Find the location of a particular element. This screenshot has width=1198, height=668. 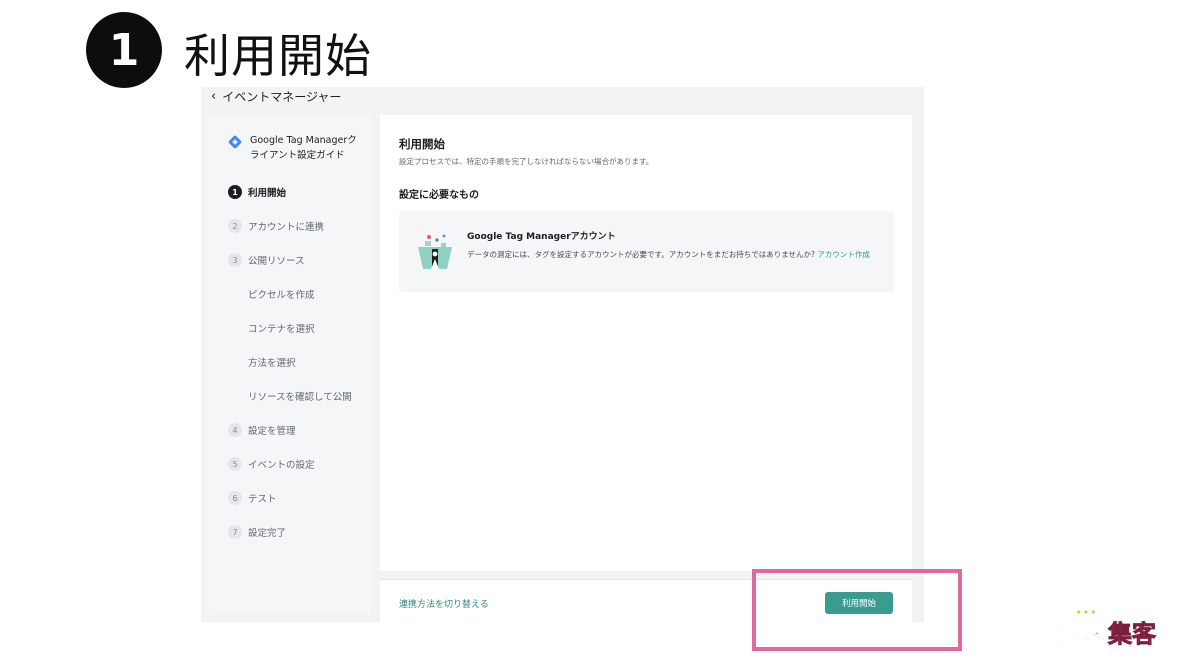

step-number-badge: 1 is located at coordinates (124, 50).